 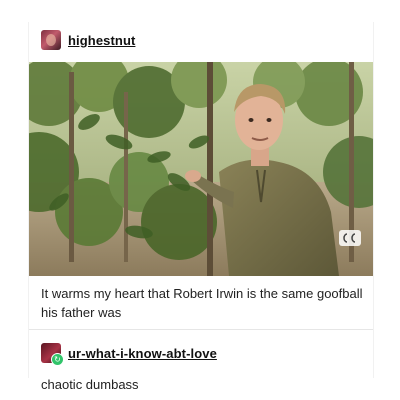 I want to click on author-avatar, so click(x=51, y=40).